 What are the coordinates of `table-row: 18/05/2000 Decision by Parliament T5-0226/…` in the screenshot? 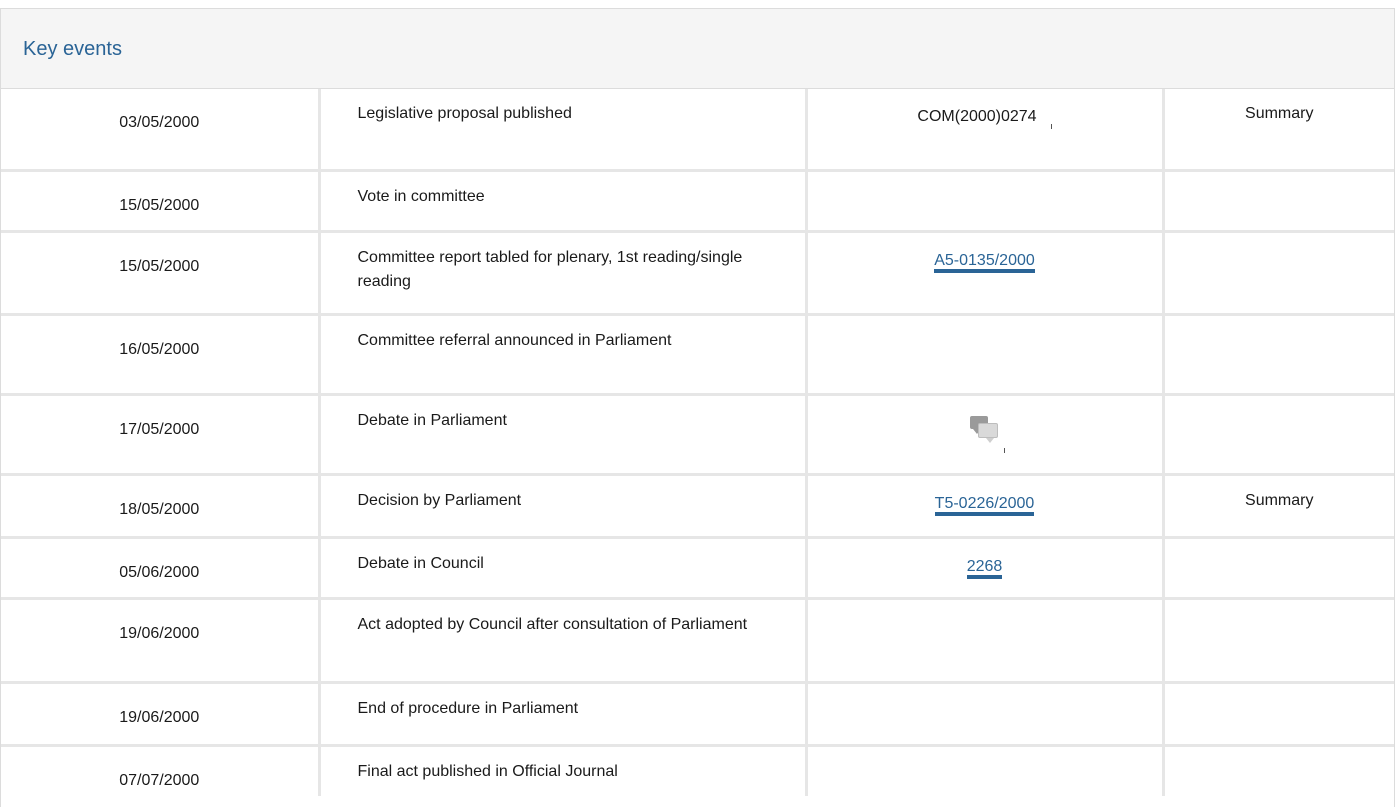 It's located at (697, 506).